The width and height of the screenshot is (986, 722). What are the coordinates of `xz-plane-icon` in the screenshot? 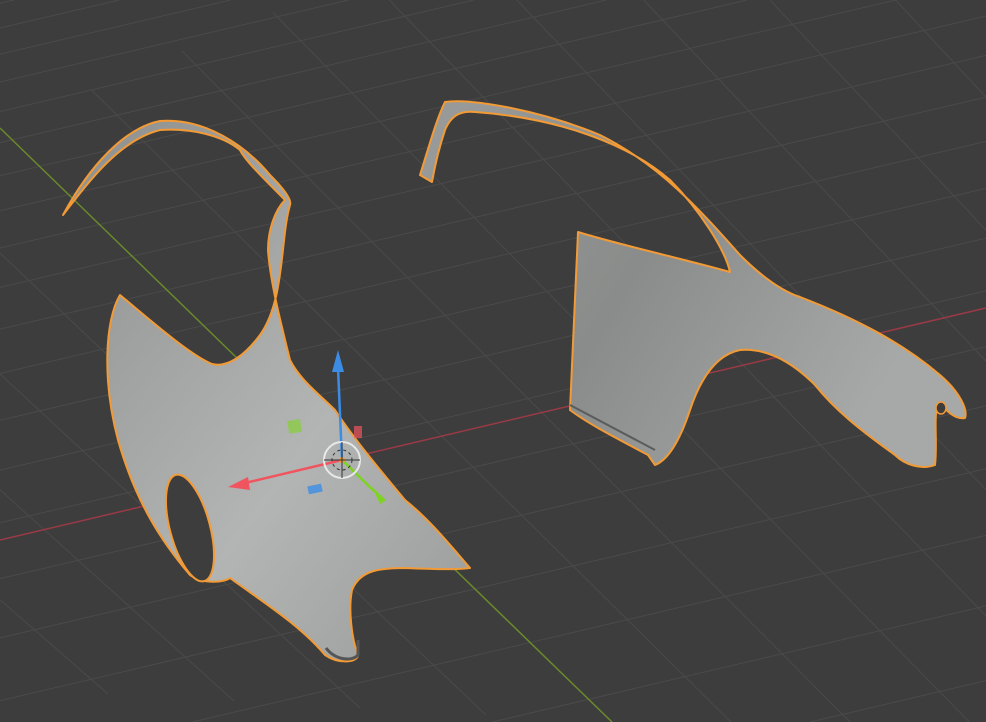 It's located at (358, 432).